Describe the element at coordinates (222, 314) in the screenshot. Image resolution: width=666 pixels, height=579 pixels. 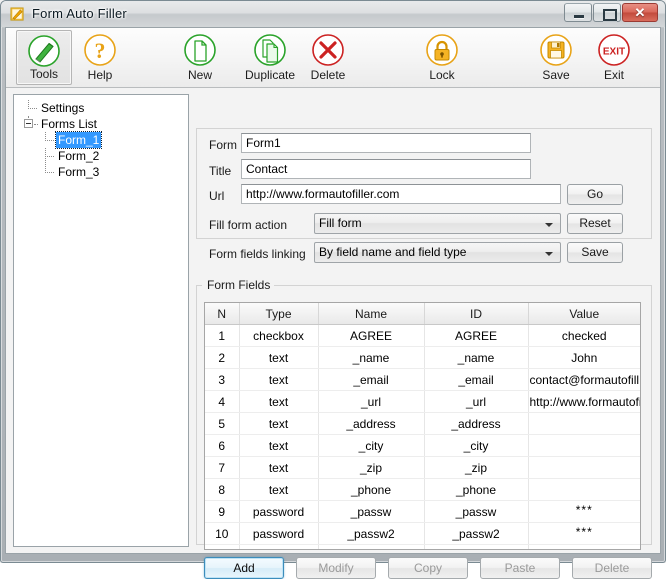
I see `column-header-n: N` at that location.